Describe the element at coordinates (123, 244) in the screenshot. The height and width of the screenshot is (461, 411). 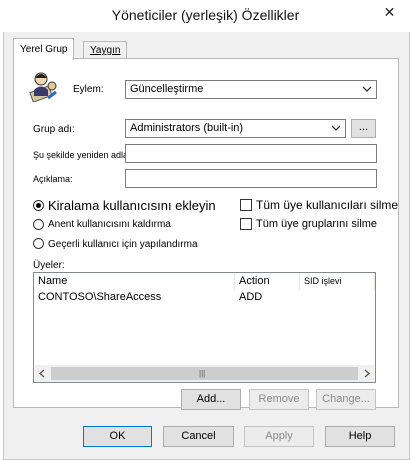
I see `radio-do-not-configure-label: Geçerli kullanıcı için yapılandırma` at that location.